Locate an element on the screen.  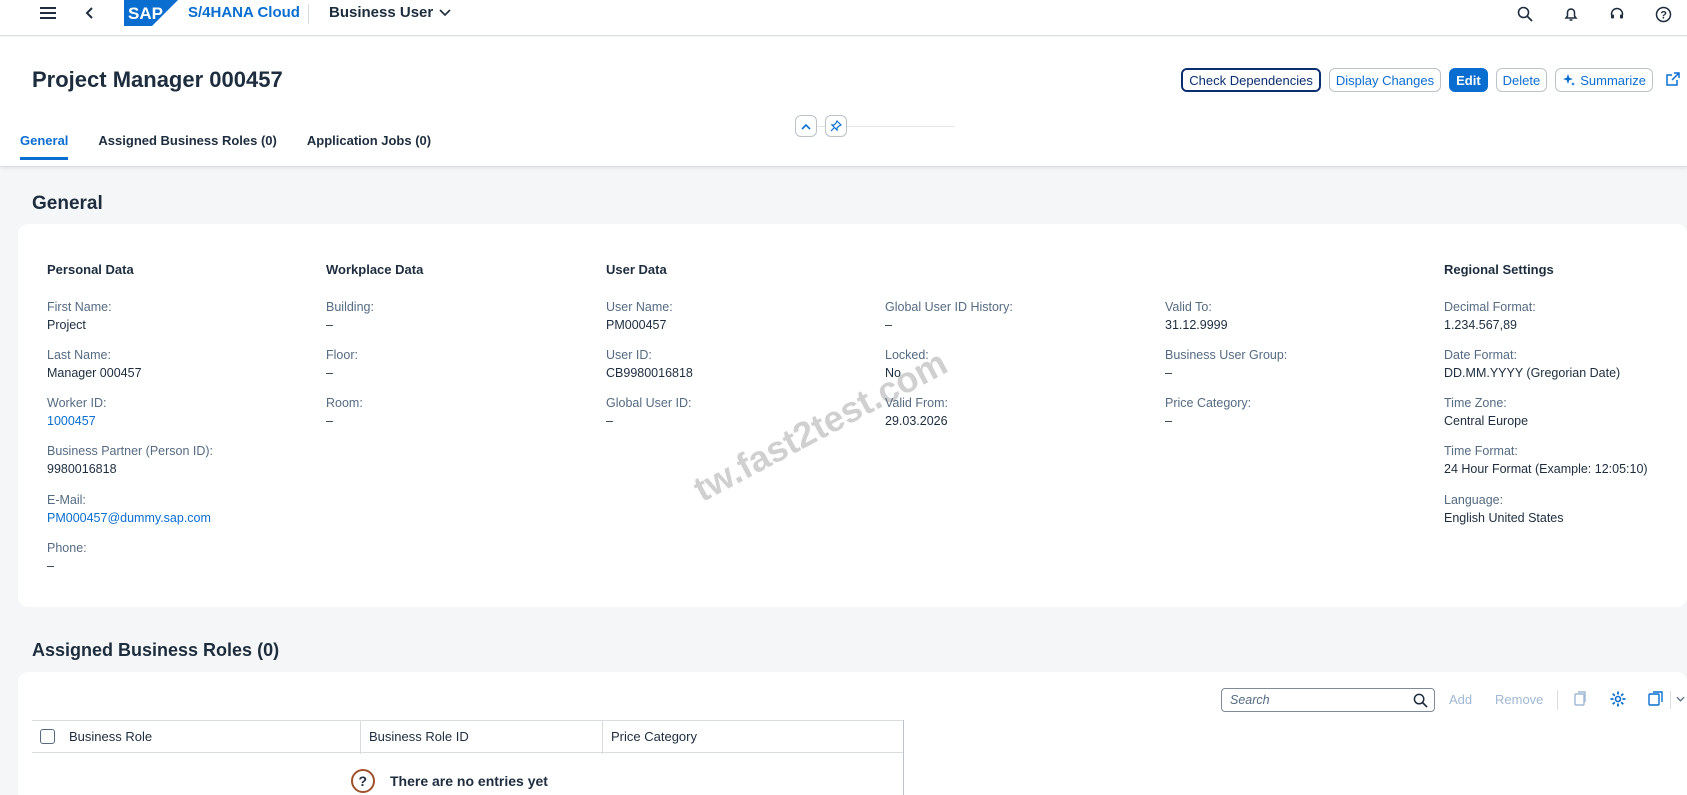
time-zone-value: Central Europe is located at coordinates (1486, 421).